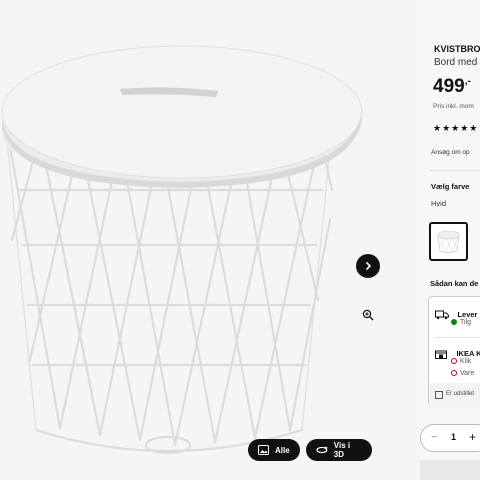  I want to click on store-stock-status: Vare, so click(462, 373).